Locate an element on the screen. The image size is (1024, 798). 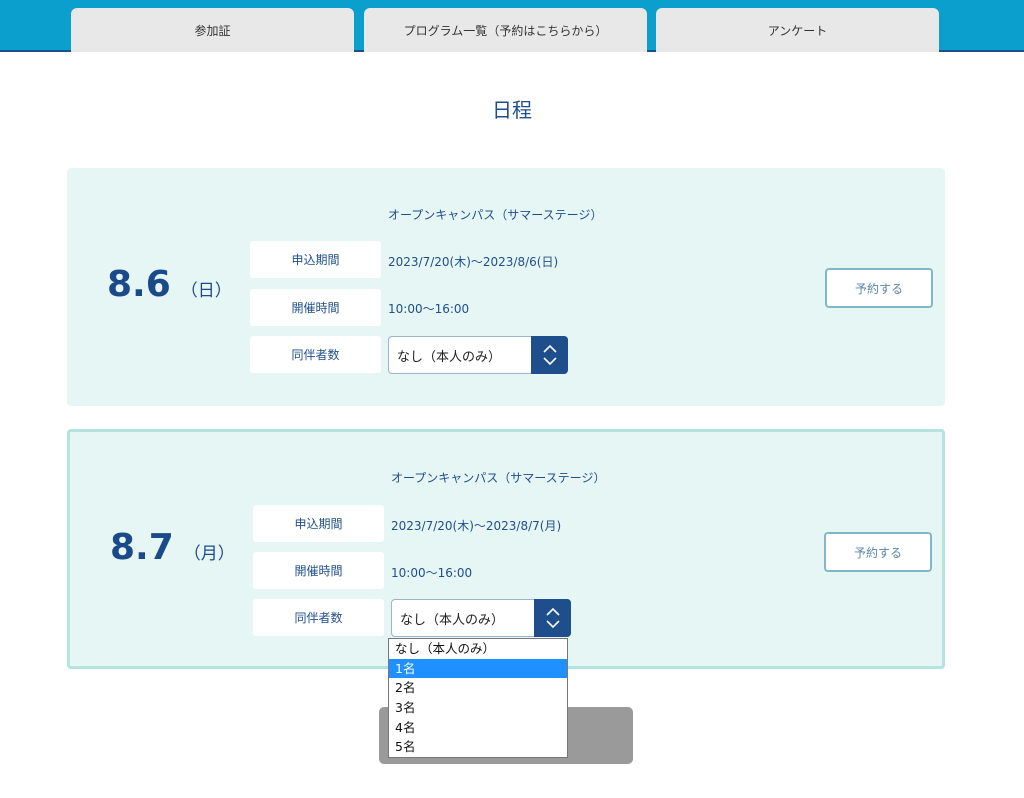
tab-program-list: プログラム一覧（予約はこちらから） is located at coordinates (505, 30).